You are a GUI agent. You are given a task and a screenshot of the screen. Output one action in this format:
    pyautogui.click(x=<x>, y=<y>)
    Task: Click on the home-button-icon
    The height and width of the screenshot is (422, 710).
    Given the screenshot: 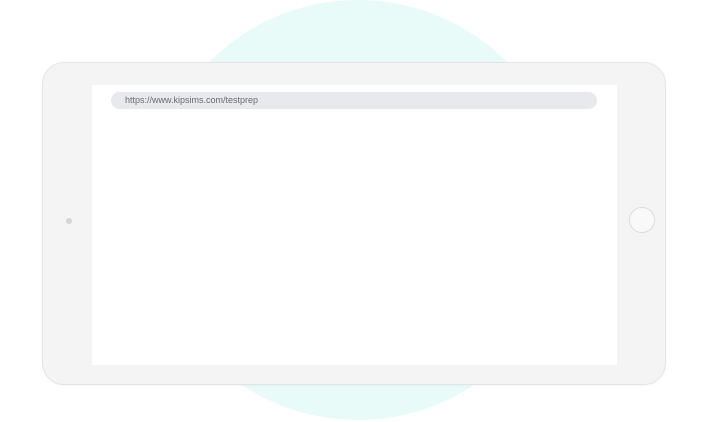 What is the action you would take?
    pyautogui.click(x=642, y=220)
    